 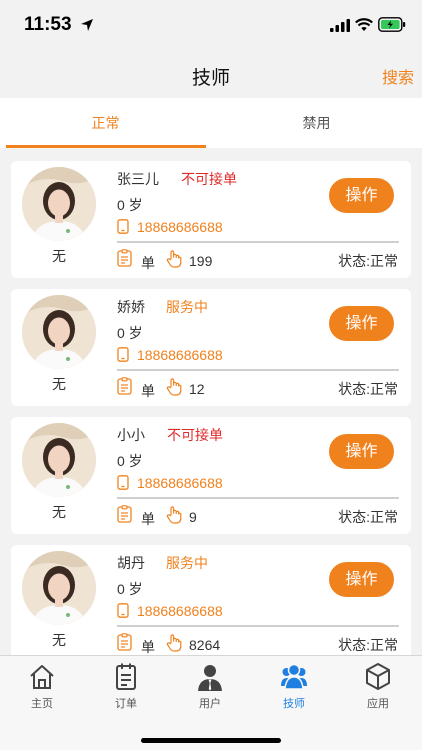 I want to click on tabbar-item-apps: 应用, so click(x=378, y=687).